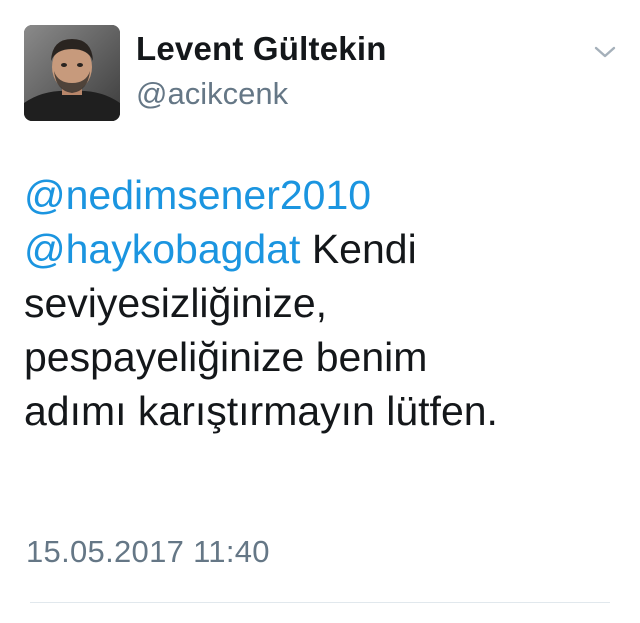  I want to click on profile-photo-icon, so click(72, 73).